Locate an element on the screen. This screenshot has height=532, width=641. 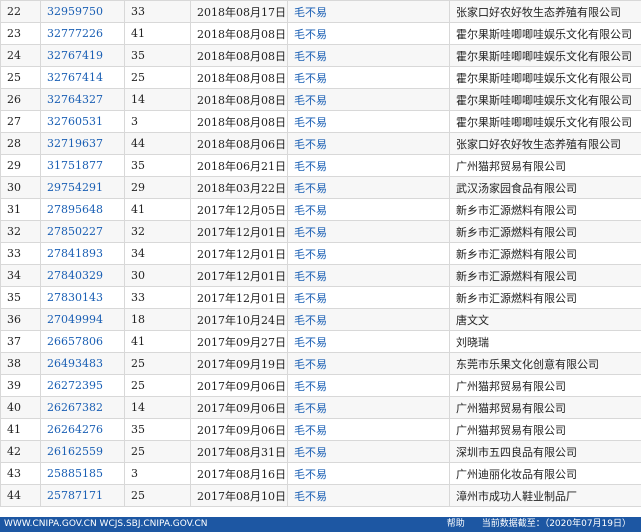
application-date: 2017年09月19日 is located at coordinates (241, 364).